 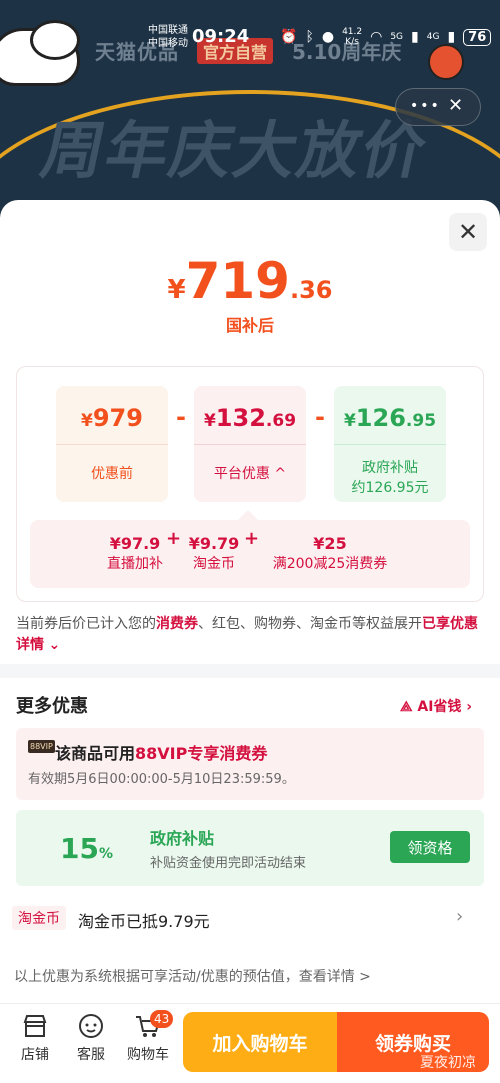 What do you see at coordinates (330, 543) in the screenshot?
I see `coupon-value: ¥25` at bounding box center [330, 543].